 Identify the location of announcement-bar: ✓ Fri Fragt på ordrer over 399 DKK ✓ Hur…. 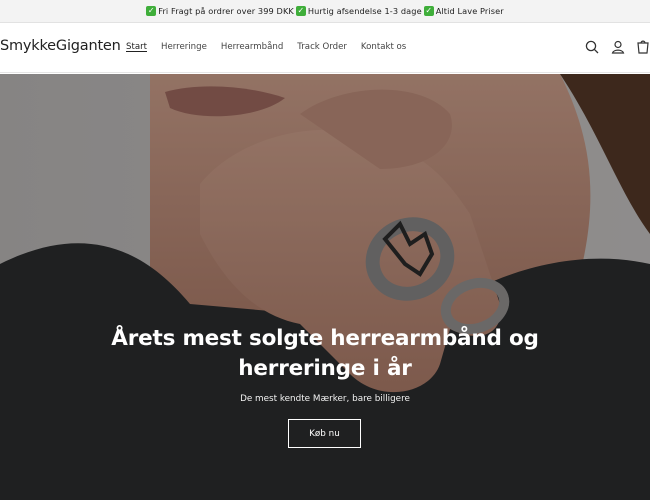
(325, 11).